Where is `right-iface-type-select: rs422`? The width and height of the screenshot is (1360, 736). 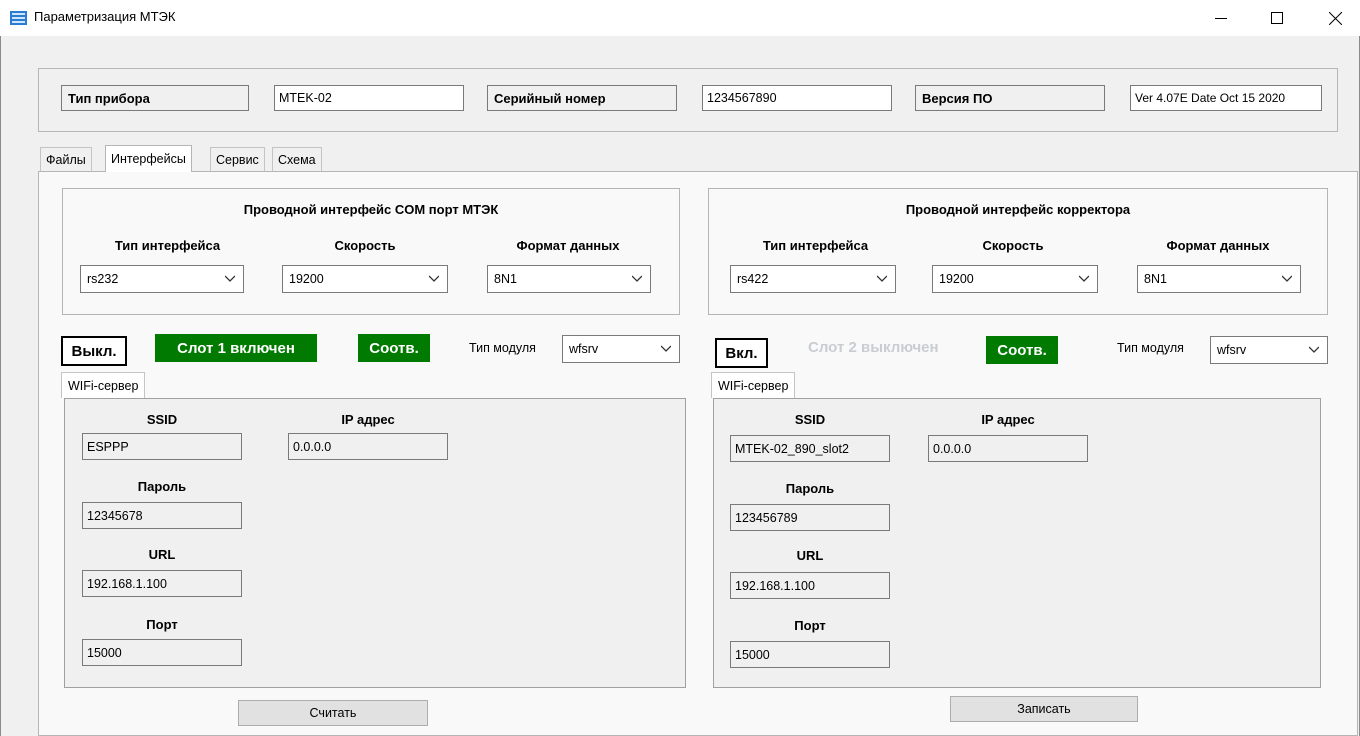
right-iface-type-select: rs422 is located at coordinates (813, 279).